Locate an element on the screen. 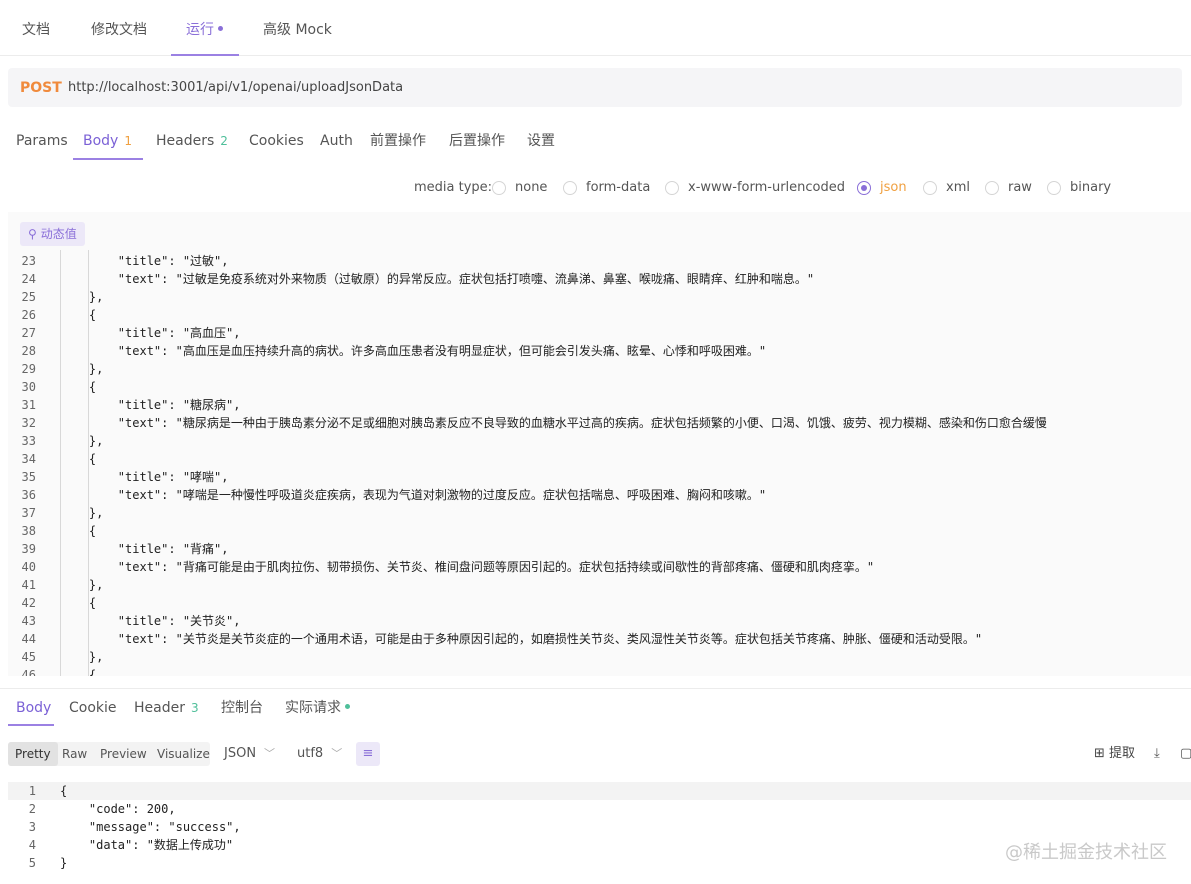 This screenshot has height=884, width=1191. line-number: 31 is located at coordinates (28, 405).